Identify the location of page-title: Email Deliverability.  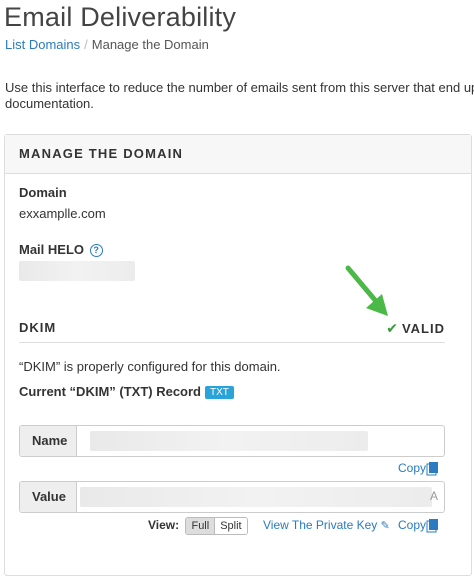
(120, 17).